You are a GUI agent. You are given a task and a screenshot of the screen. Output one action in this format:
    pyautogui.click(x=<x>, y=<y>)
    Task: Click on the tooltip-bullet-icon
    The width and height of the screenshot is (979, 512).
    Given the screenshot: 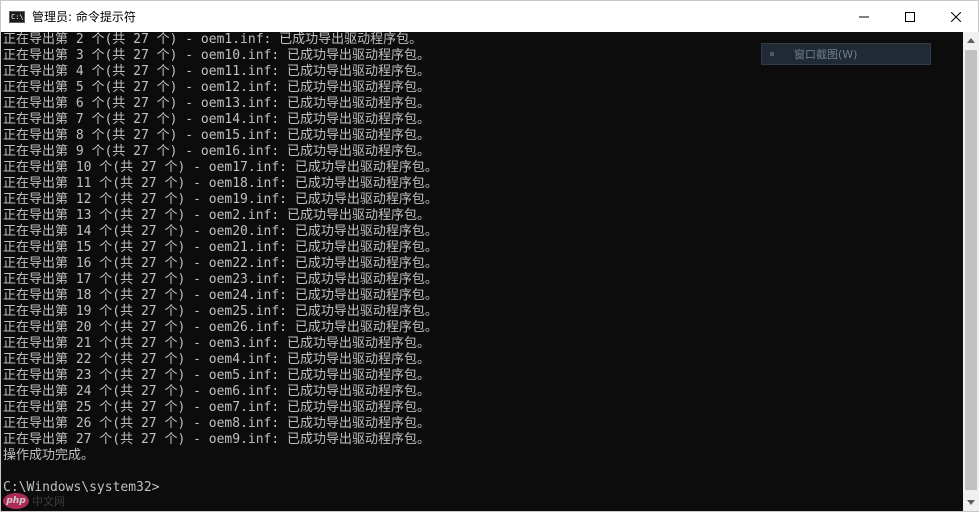 What is the action you would take?
    pyautogui.click(x=772, y=54)
    